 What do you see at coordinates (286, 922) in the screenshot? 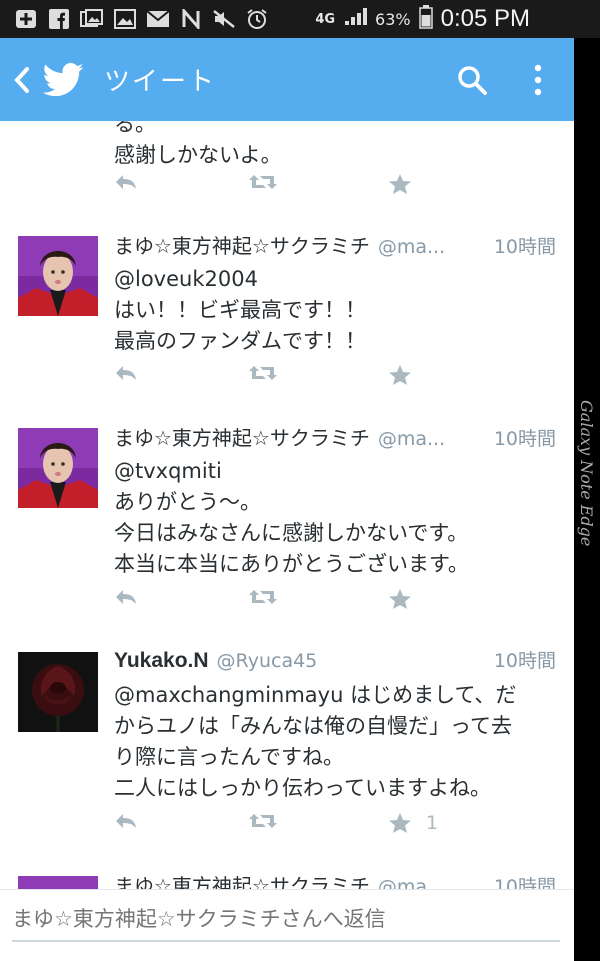
I see `reply-input` at bounding box center [286, 922].